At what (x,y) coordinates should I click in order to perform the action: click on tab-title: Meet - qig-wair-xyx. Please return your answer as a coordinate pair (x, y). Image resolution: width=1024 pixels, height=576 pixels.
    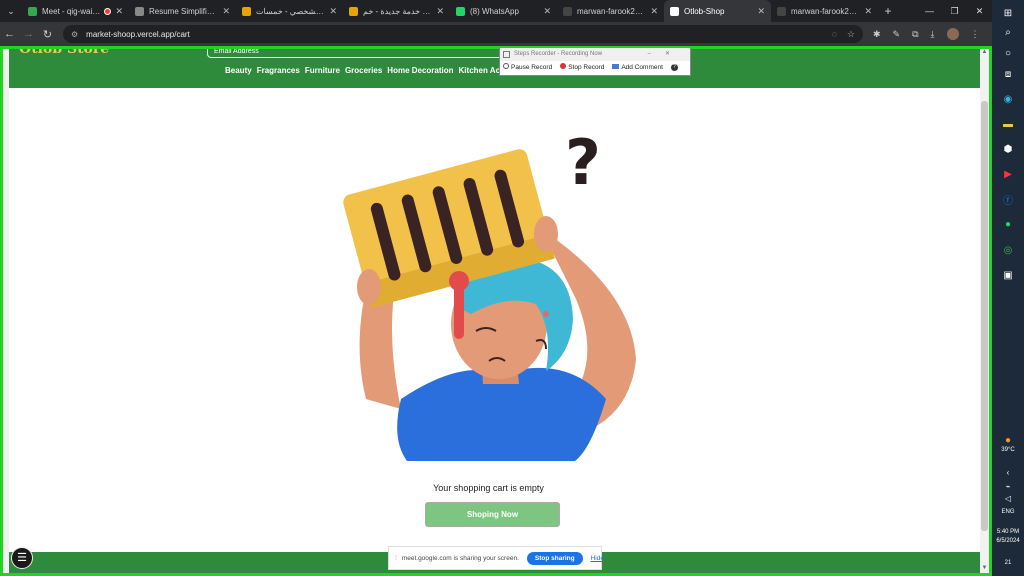
    Looking at the image, I should click on (72, 11).